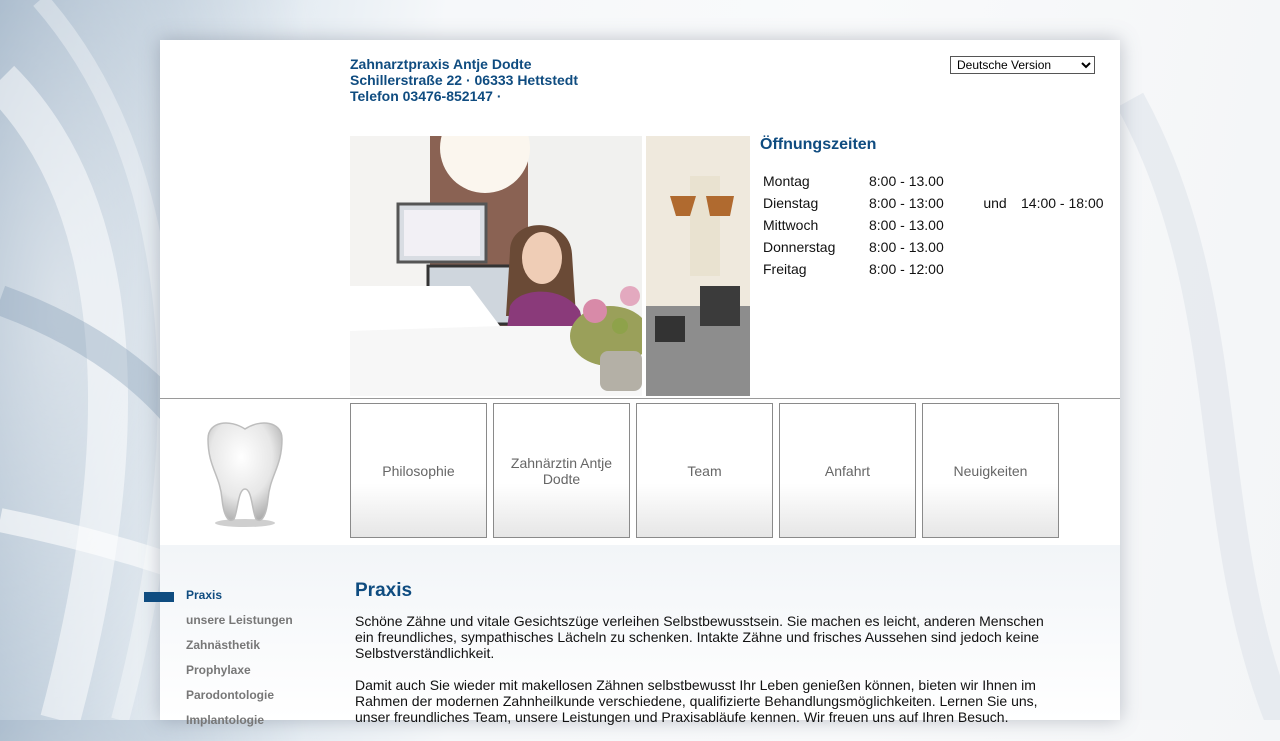 This screenshot has width=1280, height=741. I want to click on page-title: Praxis, so click(384, 590).